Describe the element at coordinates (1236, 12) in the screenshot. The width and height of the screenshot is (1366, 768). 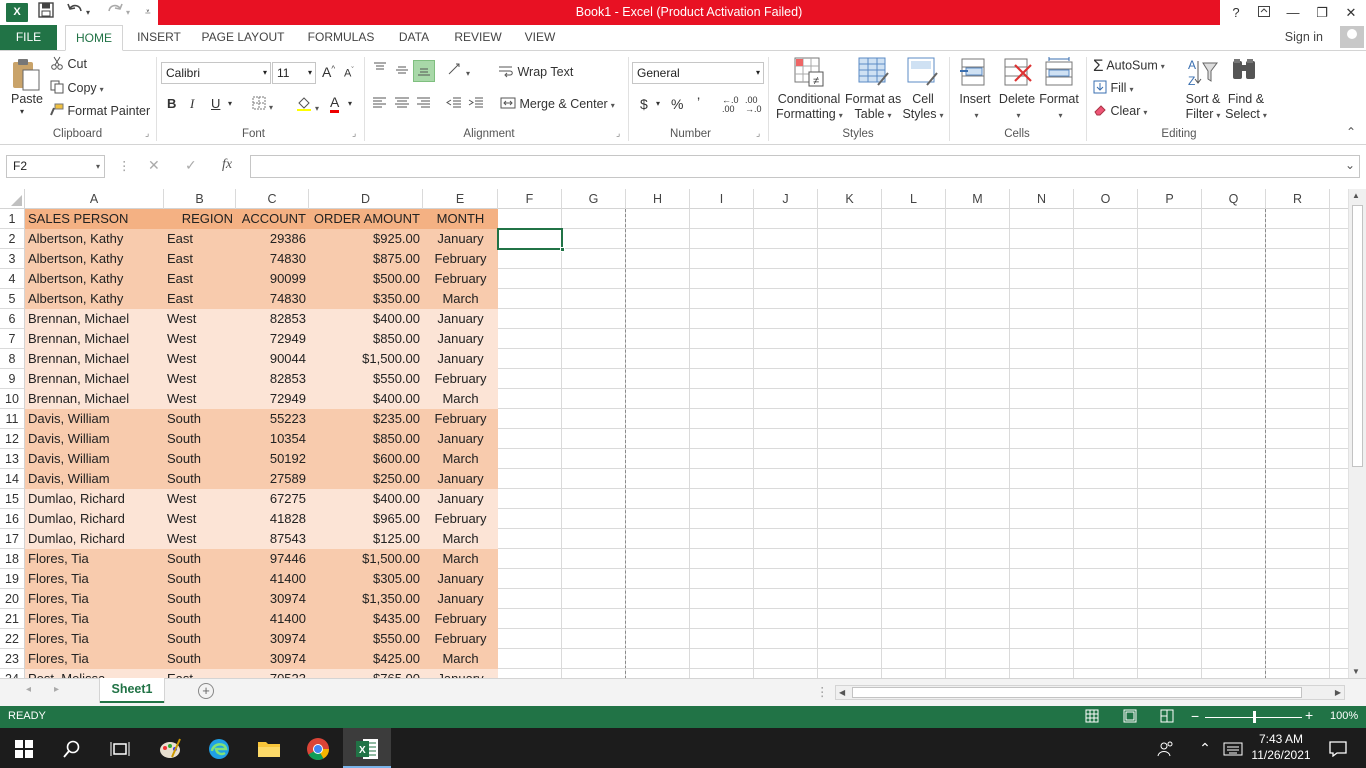
I see `help-button: ?` at that location.